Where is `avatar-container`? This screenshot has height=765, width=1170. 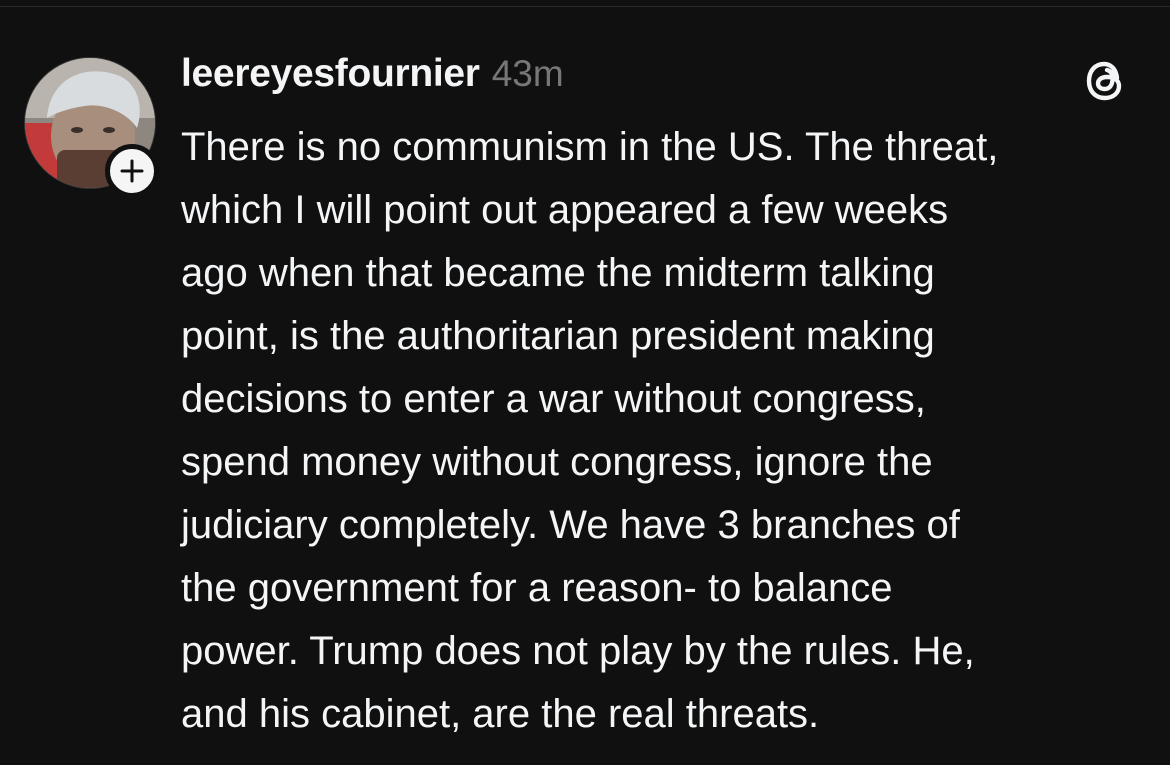
avatar-container is located at coordinates (91, 127).